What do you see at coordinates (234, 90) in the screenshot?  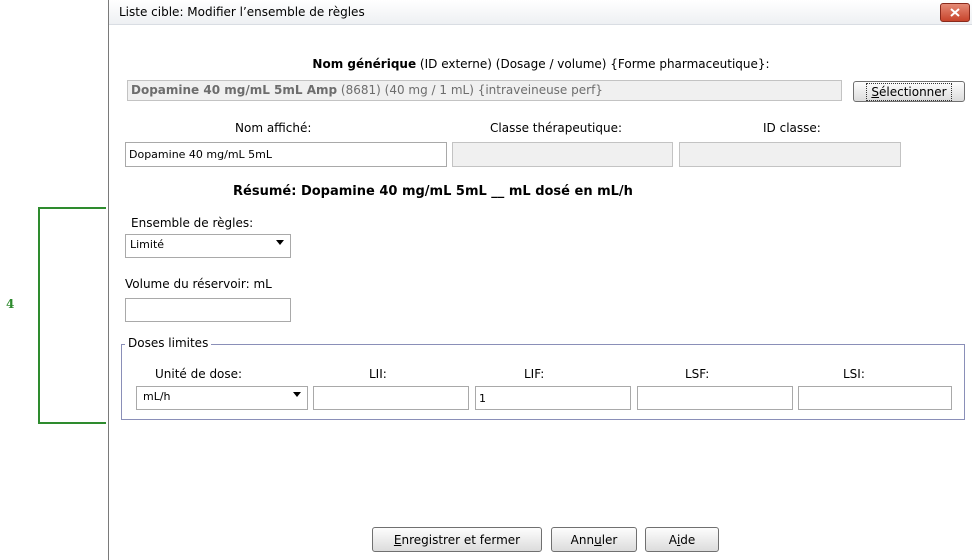 I see `generic-name-value: Dopamine 40 mg/mL 5mL Amp` at bounding box center [234, 90].